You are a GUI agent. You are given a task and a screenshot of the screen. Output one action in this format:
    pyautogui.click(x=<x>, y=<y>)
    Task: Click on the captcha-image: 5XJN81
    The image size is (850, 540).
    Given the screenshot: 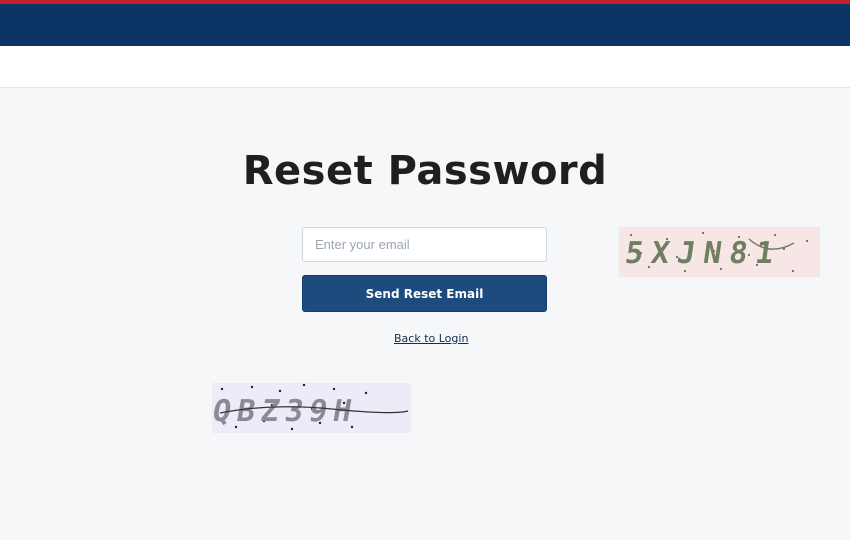 What is the action you would take?
    pyautogui.click(x=719, y=252)
    